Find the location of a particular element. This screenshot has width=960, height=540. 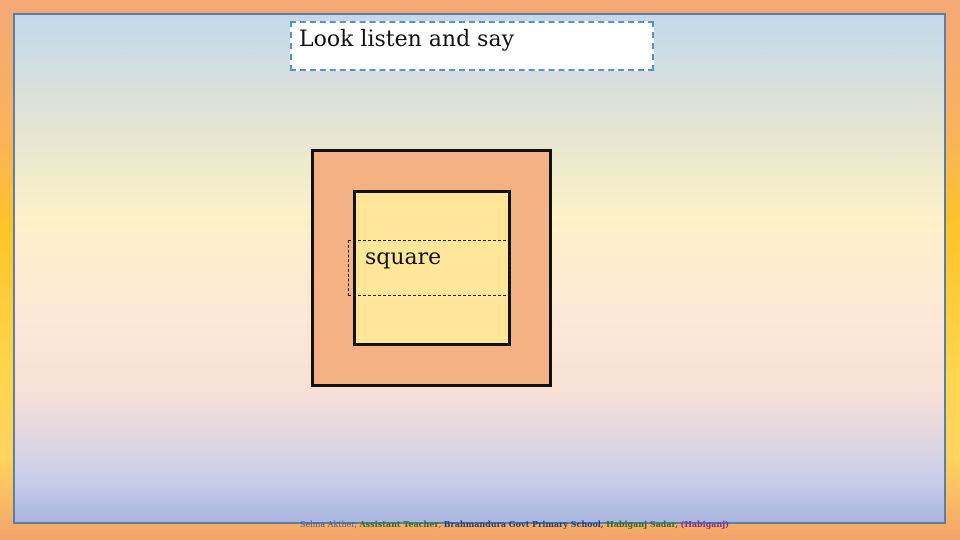

title-text: Look listen and say is located at coordinates (407, 39).